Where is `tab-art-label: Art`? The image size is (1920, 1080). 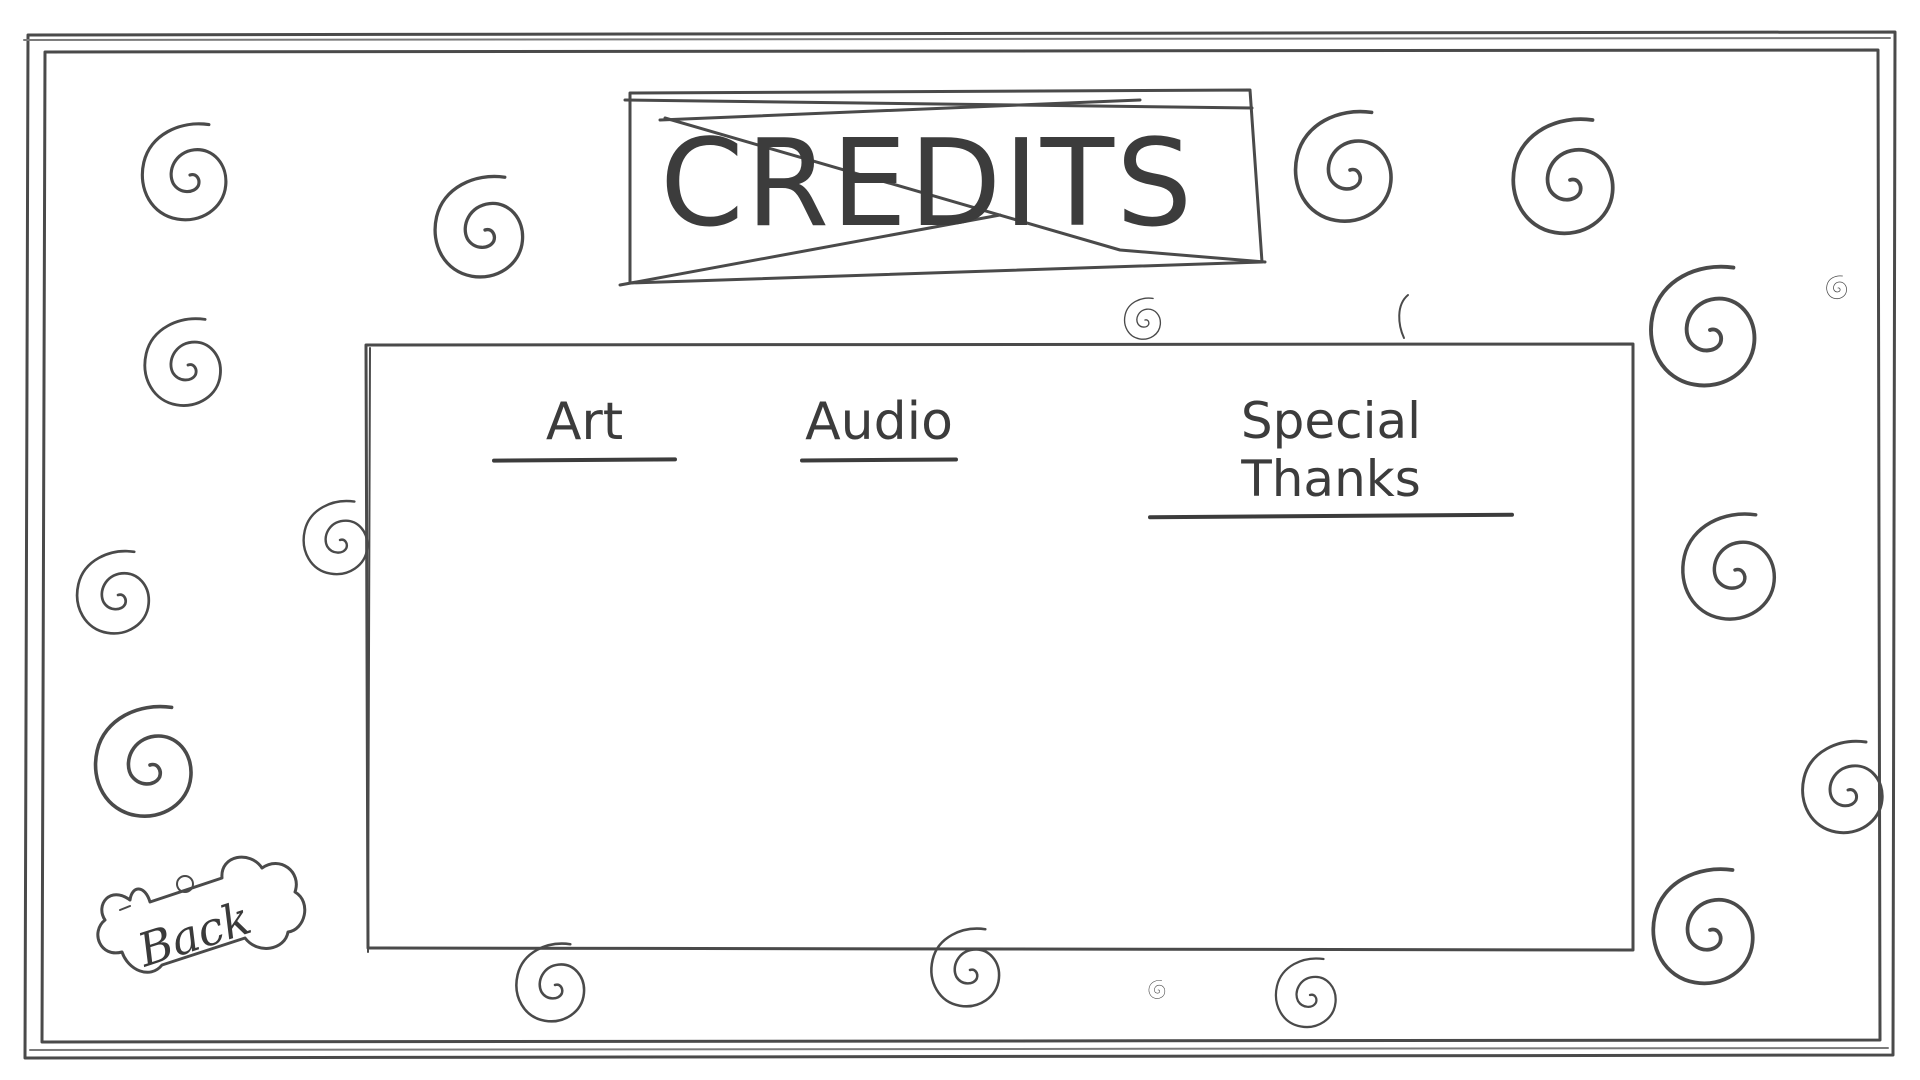 tab-art-label: Art is located at coordinates (584, 422).